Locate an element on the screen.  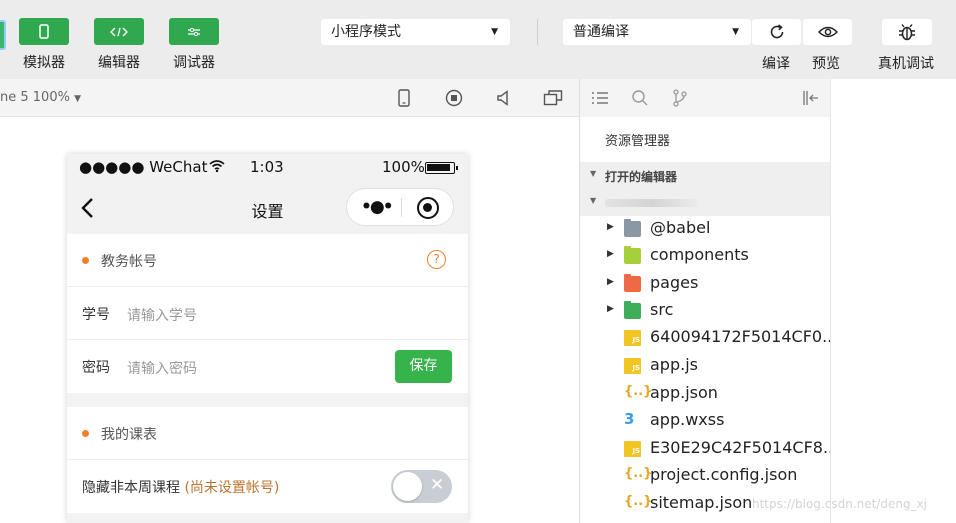
editor-button: 编辑器 is located at coordinates (119, 45).